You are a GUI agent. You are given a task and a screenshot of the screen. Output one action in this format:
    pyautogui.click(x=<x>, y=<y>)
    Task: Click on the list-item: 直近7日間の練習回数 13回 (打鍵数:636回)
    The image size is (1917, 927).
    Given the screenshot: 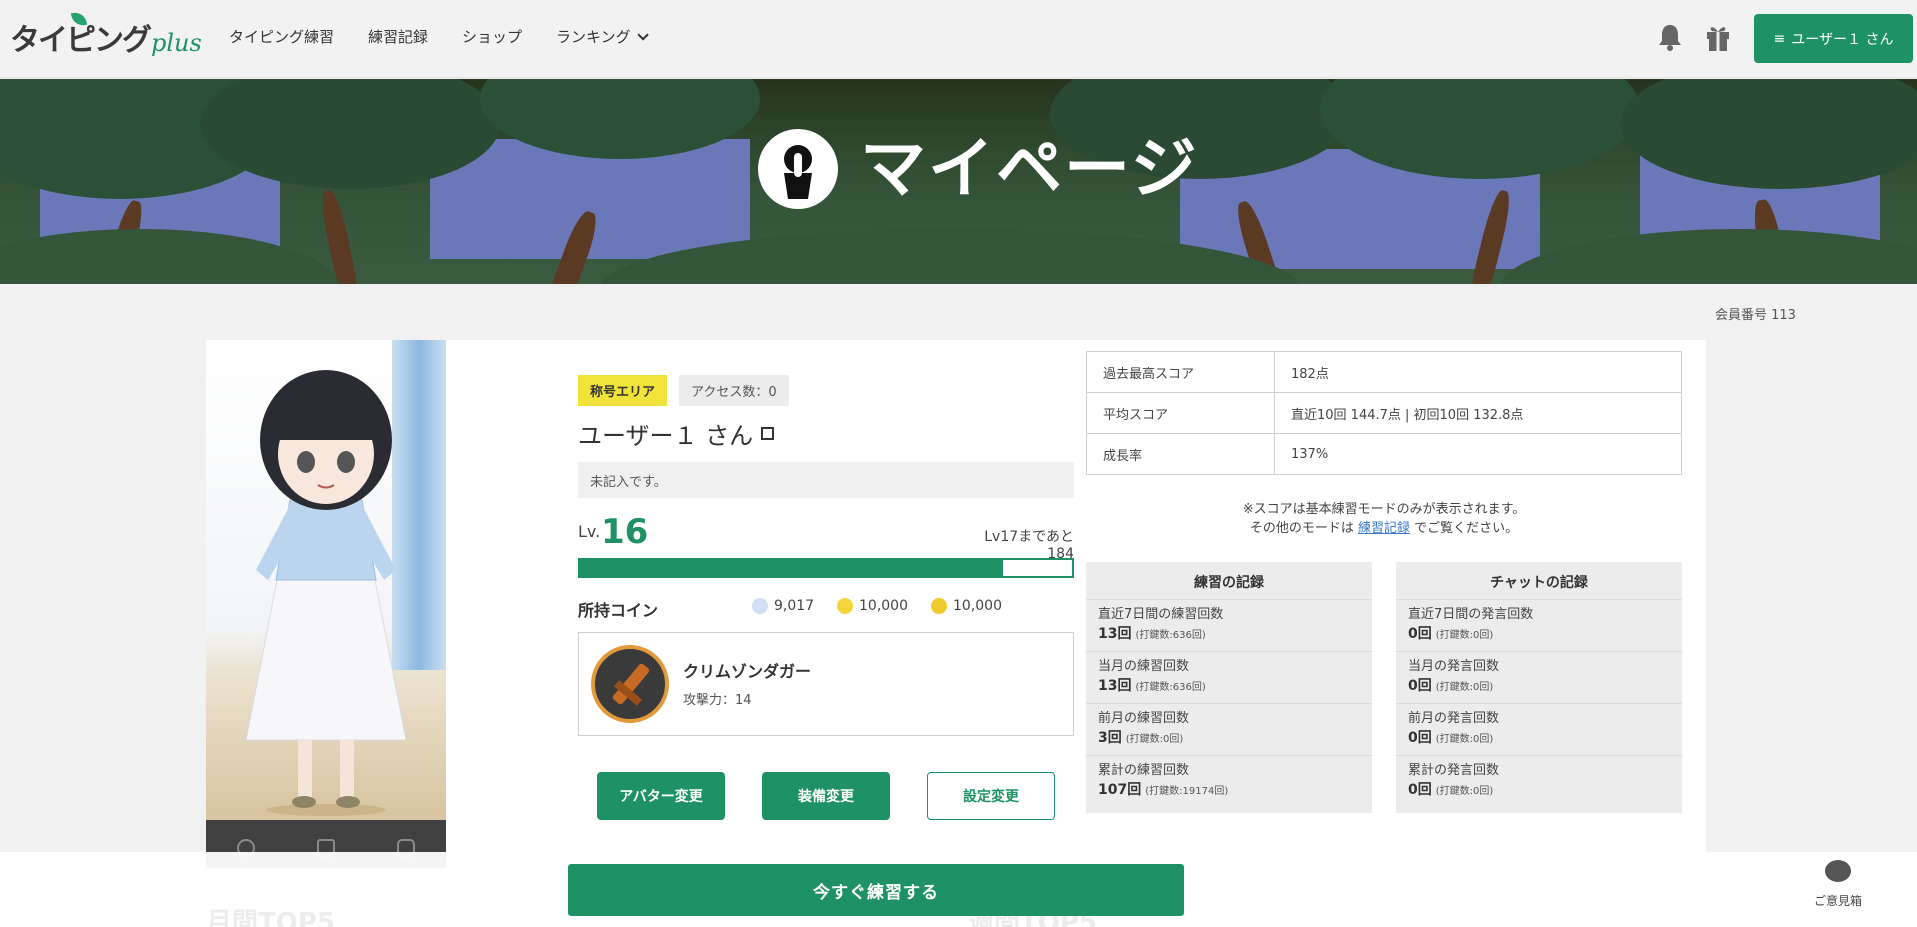 What is the action you would take?
    pyautogui.click(x=1229, y=626)
    